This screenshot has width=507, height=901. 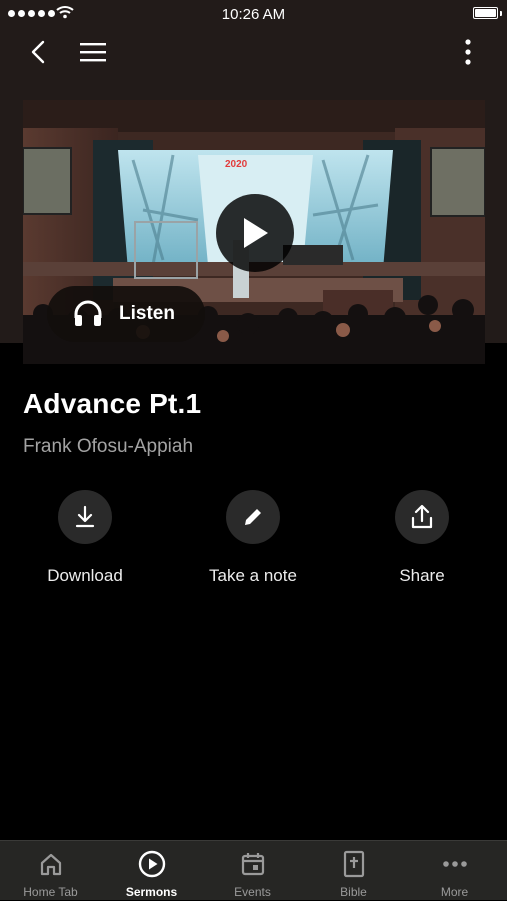 I want to click on status-time: 10:26 AM, so click(x=253, y=14).